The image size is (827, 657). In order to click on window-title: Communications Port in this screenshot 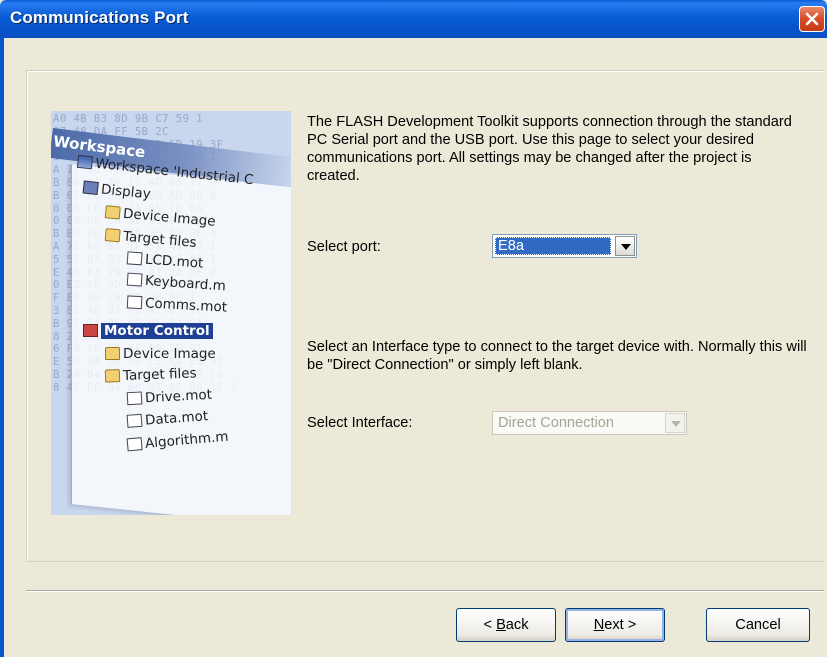, I will do `click(99, 17)`.